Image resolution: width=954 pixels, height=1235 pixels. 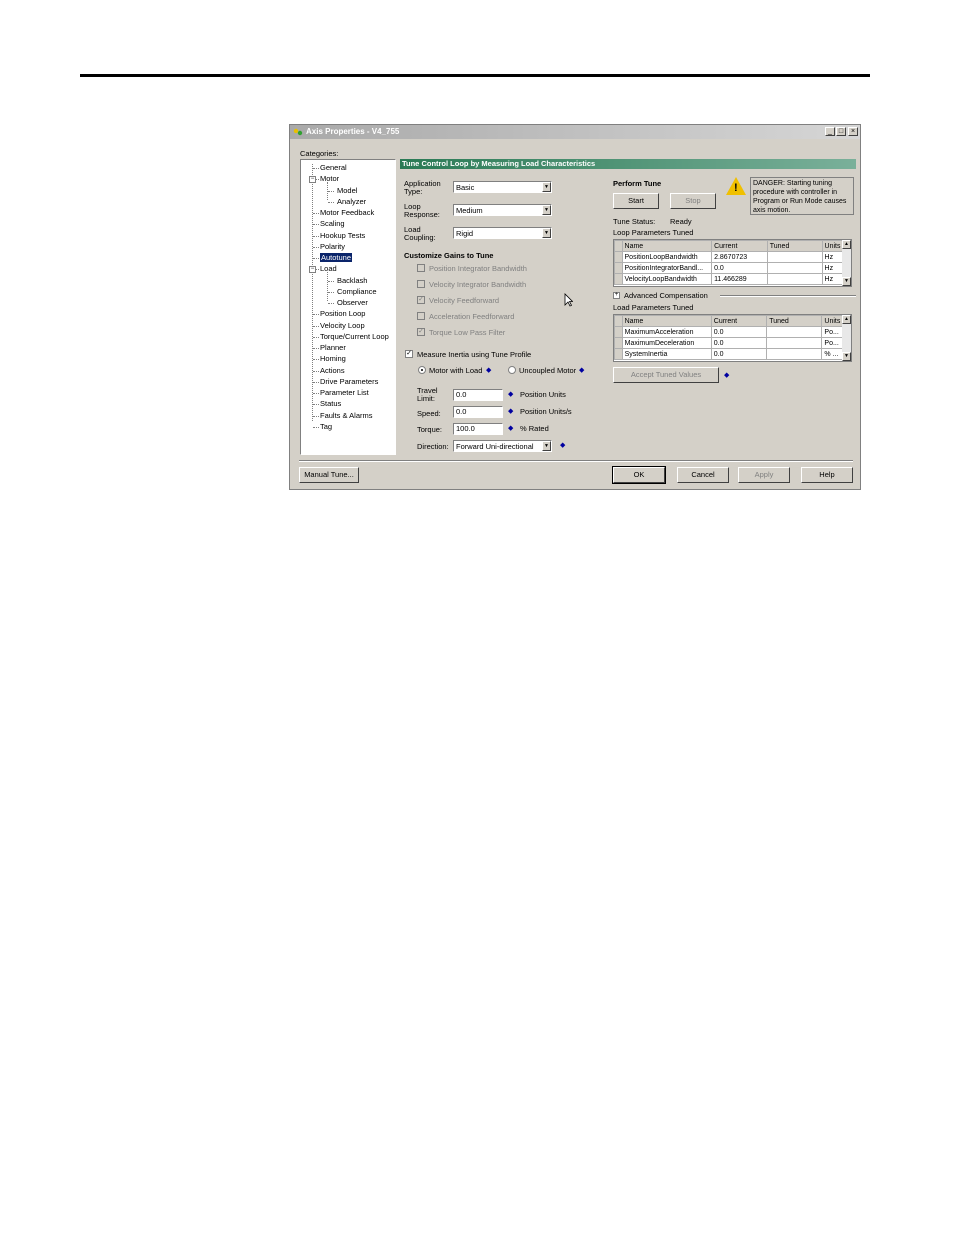 What do you see at coordinates (333, 167) in the screenshot?
I see `tree-item-general: General` at bounding box center [333, 167].